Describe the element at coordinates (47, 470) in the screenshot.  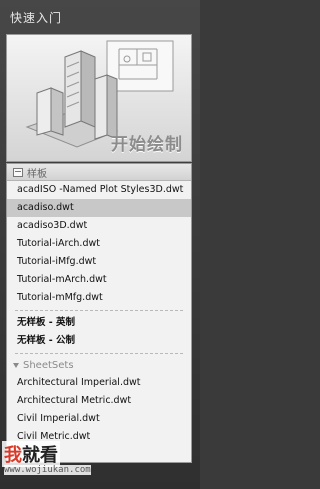
I see `watermark-url: www.wojiukan.com` at that location.